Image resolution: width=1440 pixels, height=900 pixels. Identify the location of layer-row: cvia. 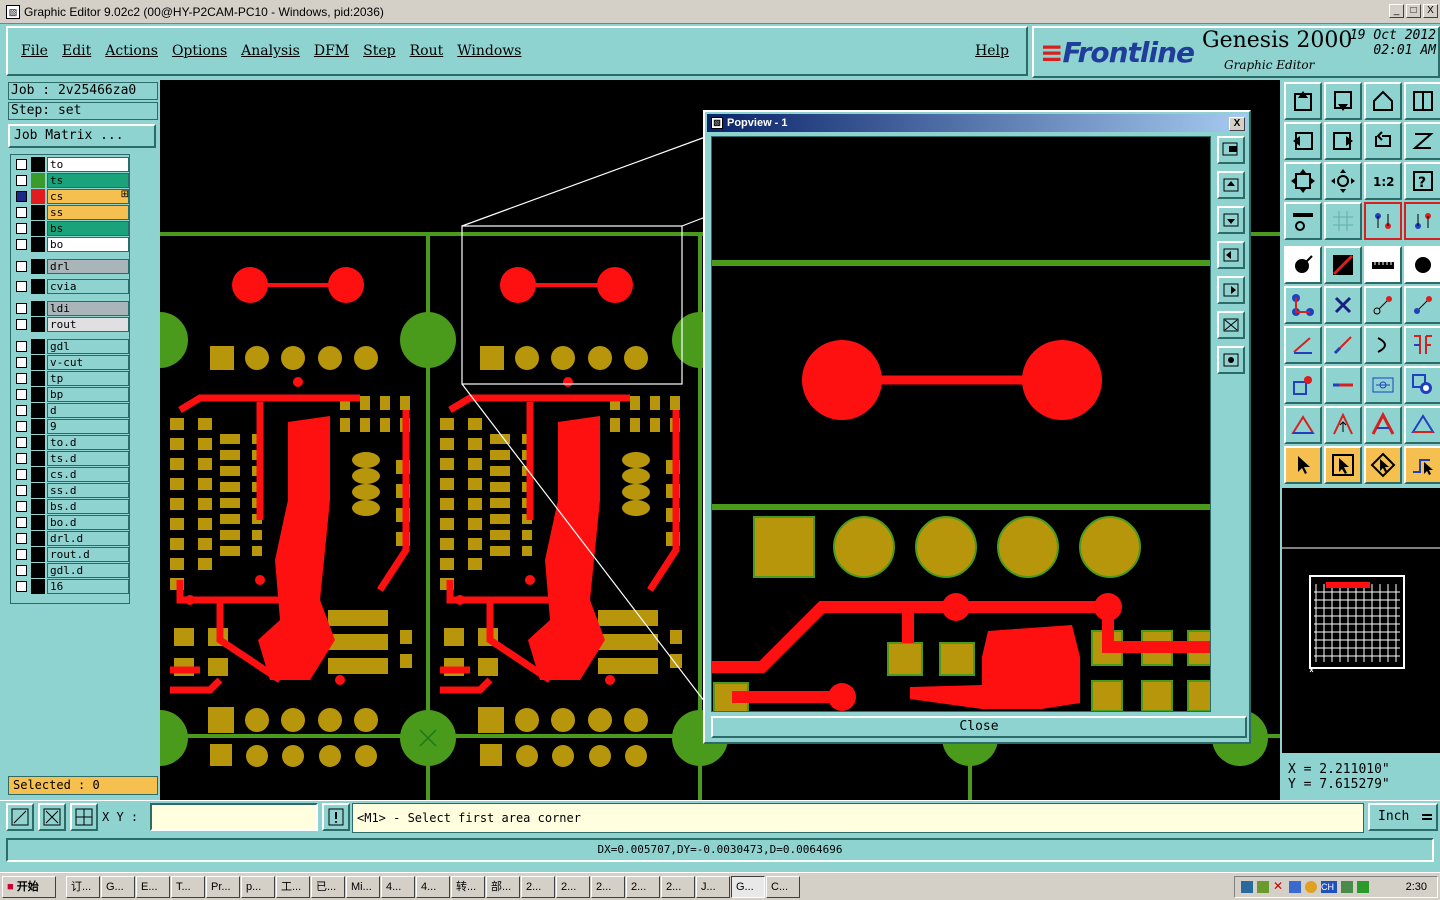
(72, 286).